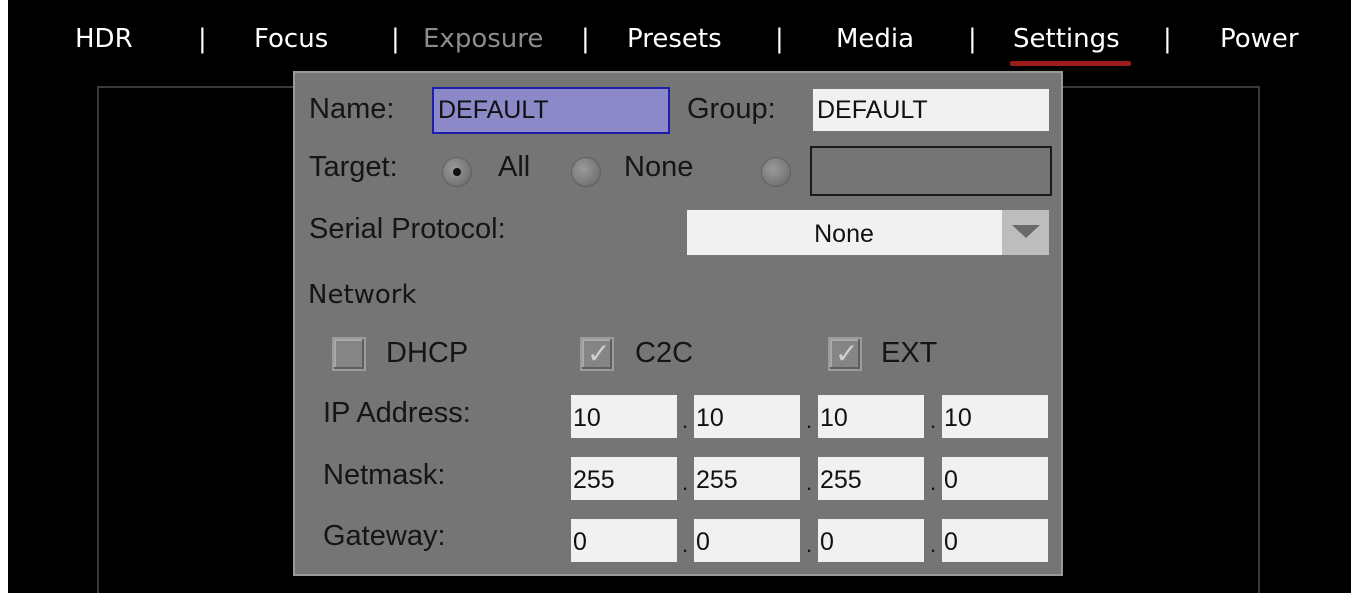 The image size is (1351, 593). What do you see at coordinates (362, 295) in the screenshot?
I see `network-heading: Network` at bounding box center [362, 295].